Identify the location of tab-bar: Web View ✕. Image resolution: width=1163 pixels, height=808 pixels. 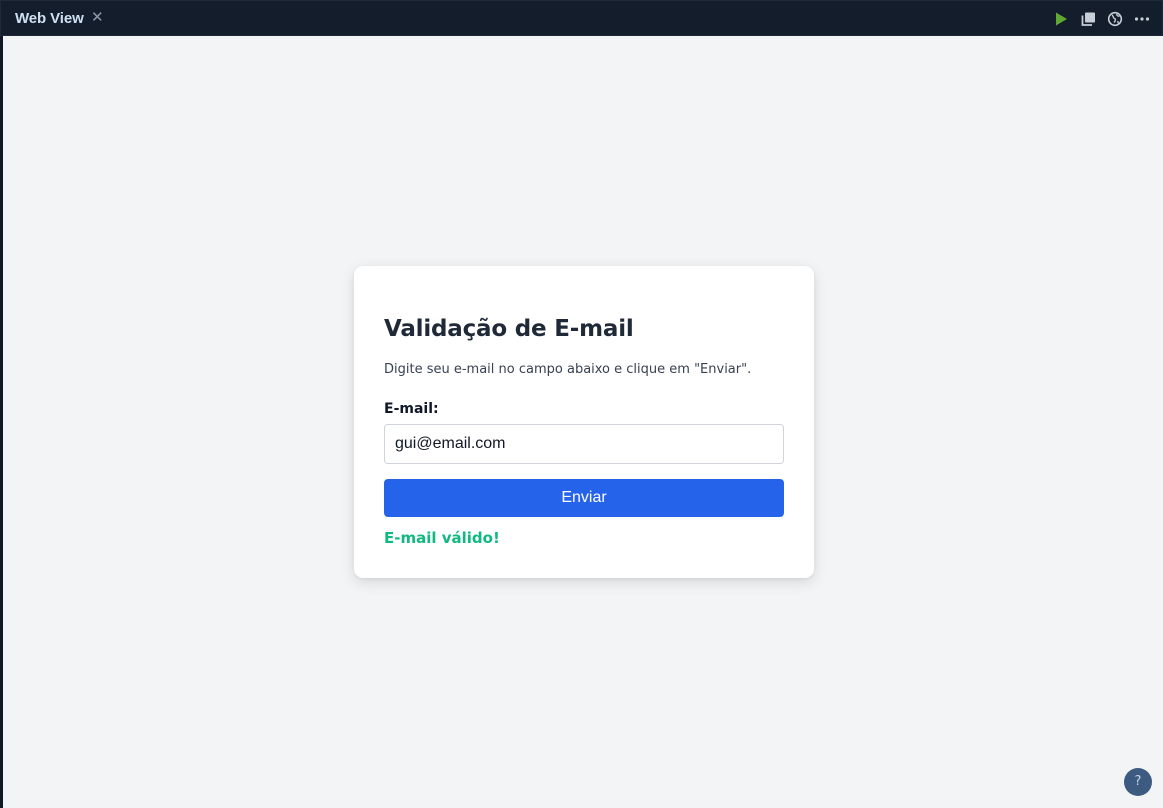
(581, 18).